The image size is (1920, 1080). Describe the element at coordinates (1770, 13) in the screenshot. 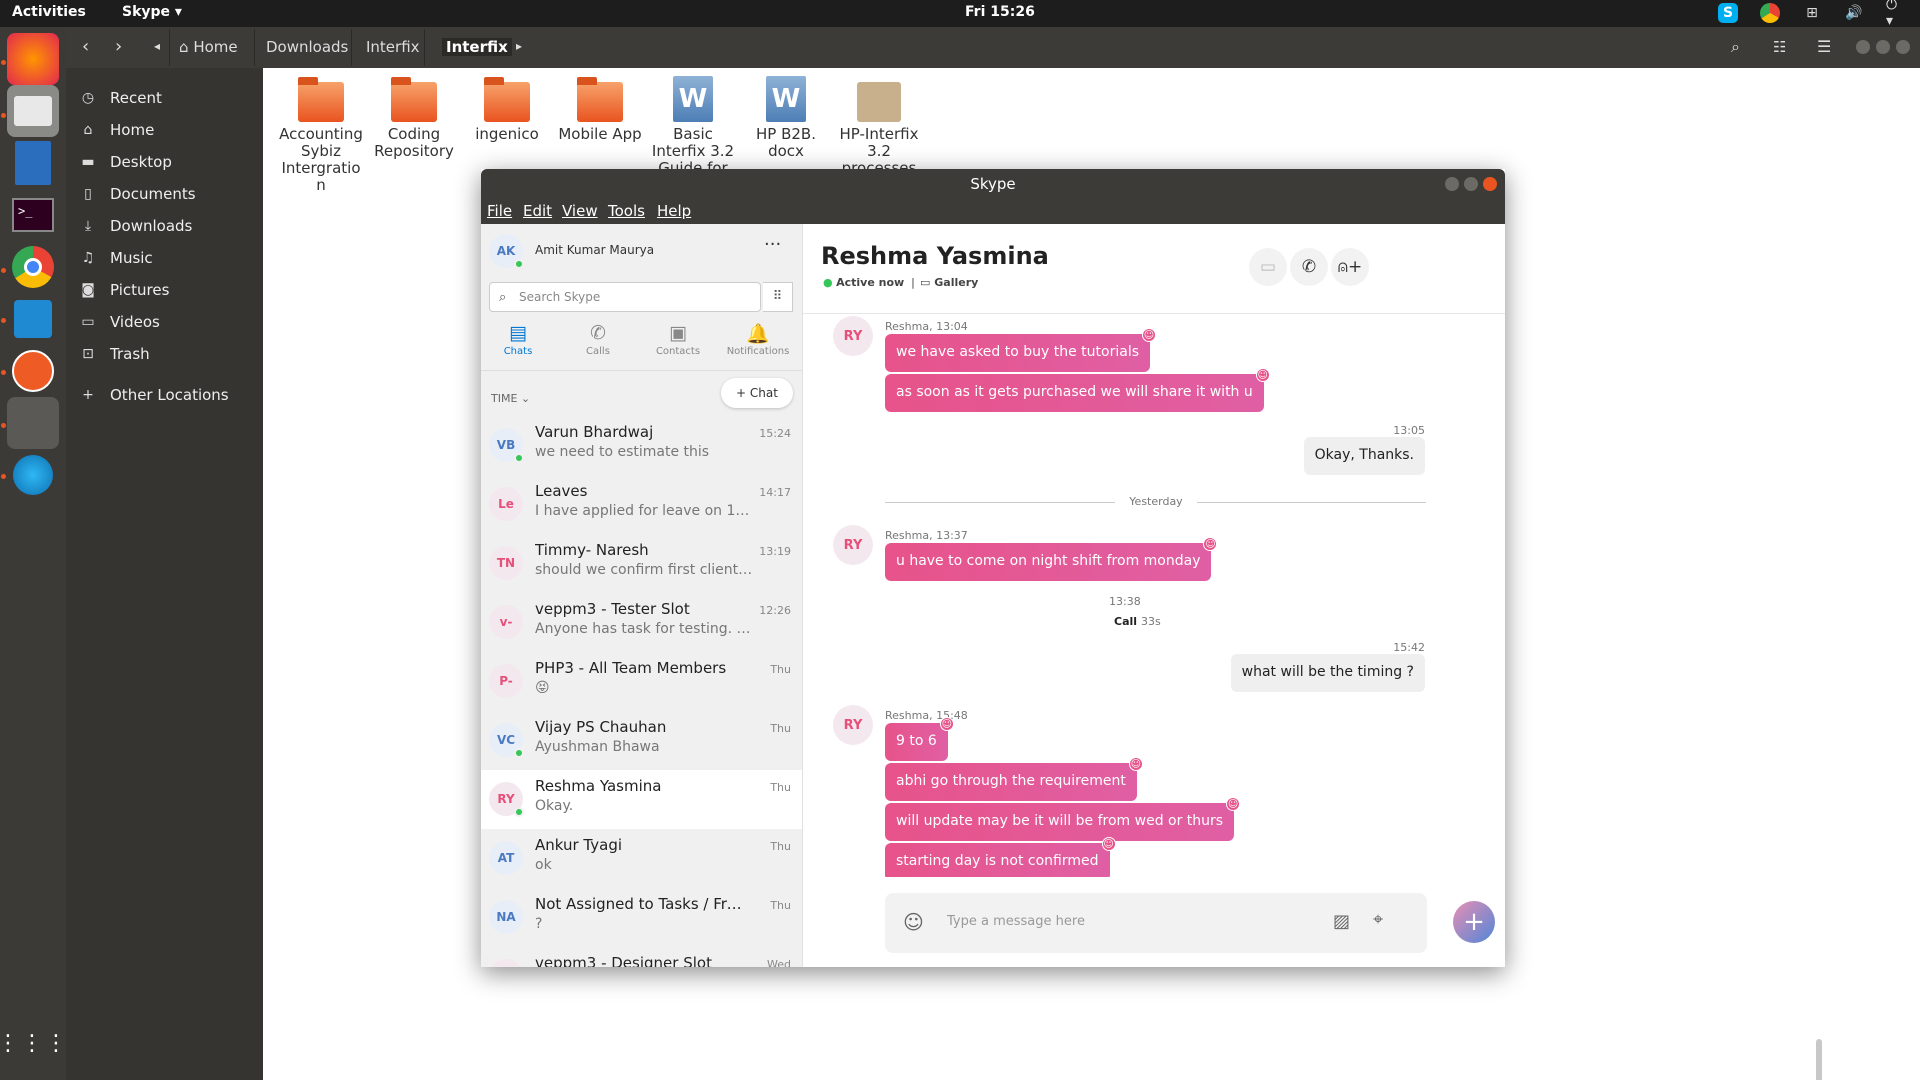

I see `chrome-tray-icon` at that location.